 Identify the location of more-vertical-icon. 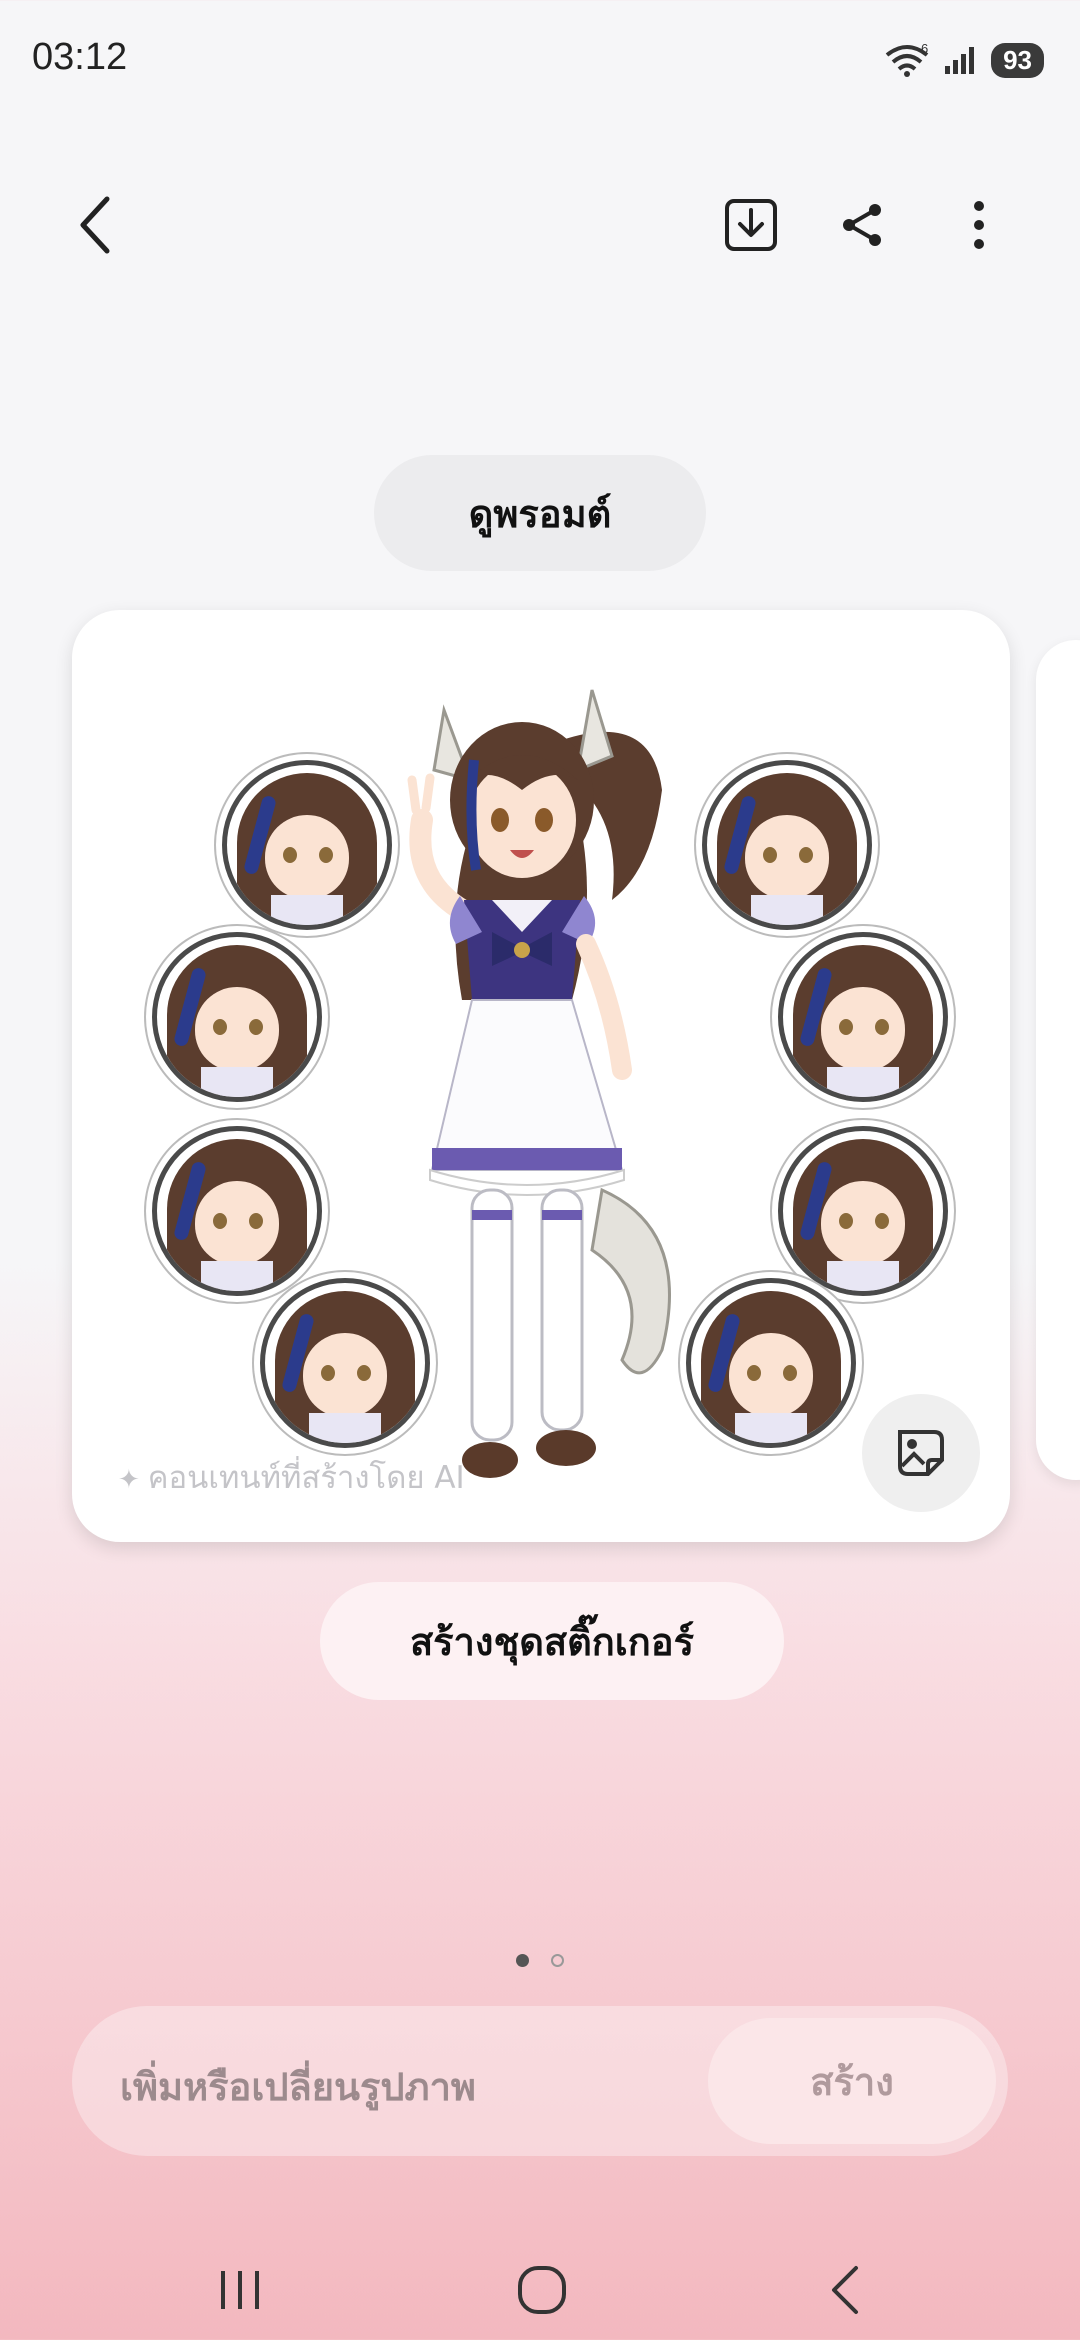
(979, 225).